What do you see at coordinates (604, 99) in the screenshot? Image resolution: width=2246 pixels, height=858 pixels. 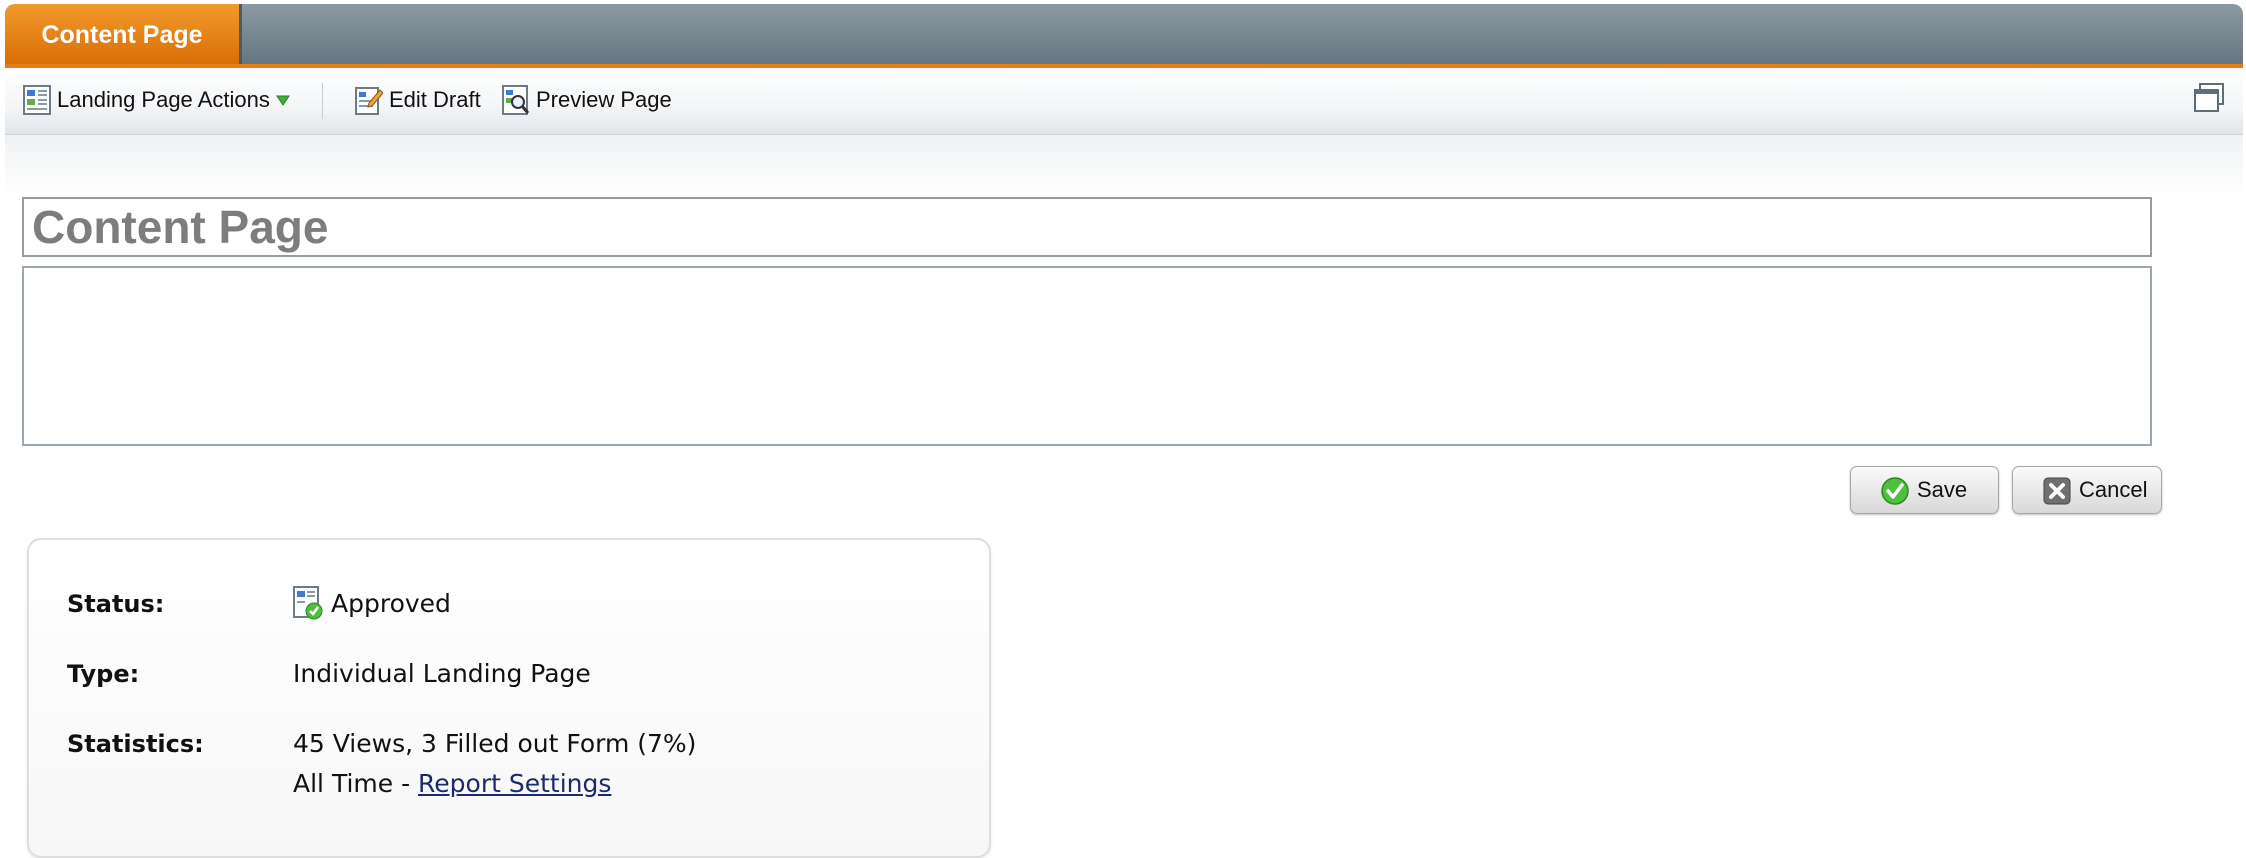 I see `preview-page-label: Preview Page` at bounding box center [604, 99].